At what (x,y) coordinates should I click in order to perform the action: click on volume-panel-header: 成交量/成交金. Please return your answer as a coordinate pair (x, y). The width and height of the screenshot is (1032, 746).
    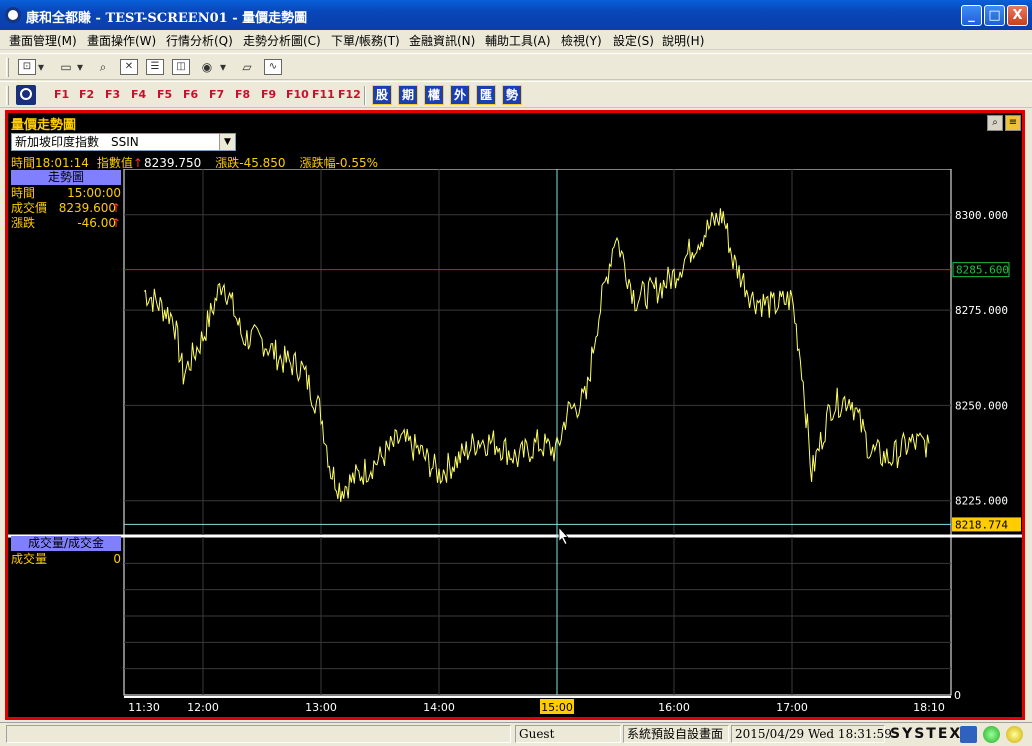
    Looking at the image, I should click on (66, 543).